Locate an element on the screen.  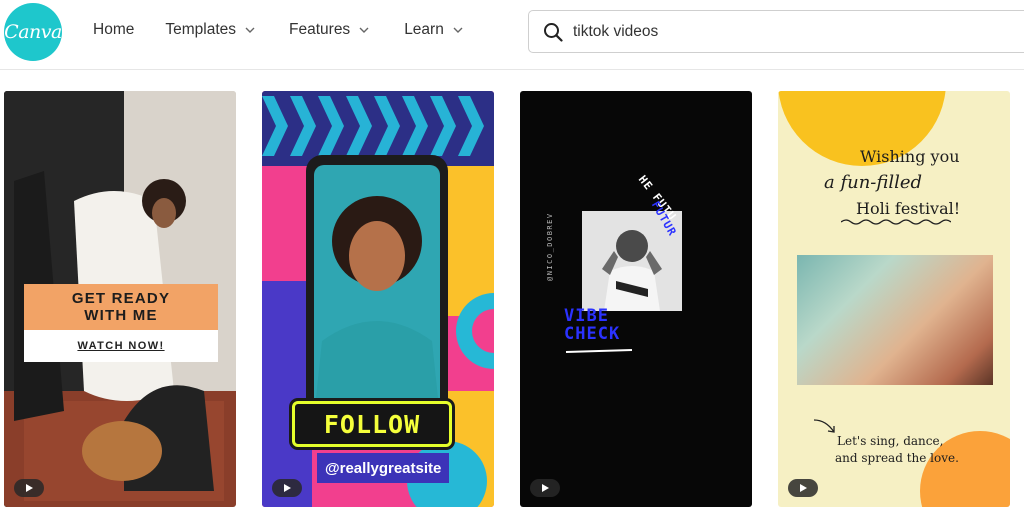
follow-sign: FOLLOW is located at coordinates (372, 424).